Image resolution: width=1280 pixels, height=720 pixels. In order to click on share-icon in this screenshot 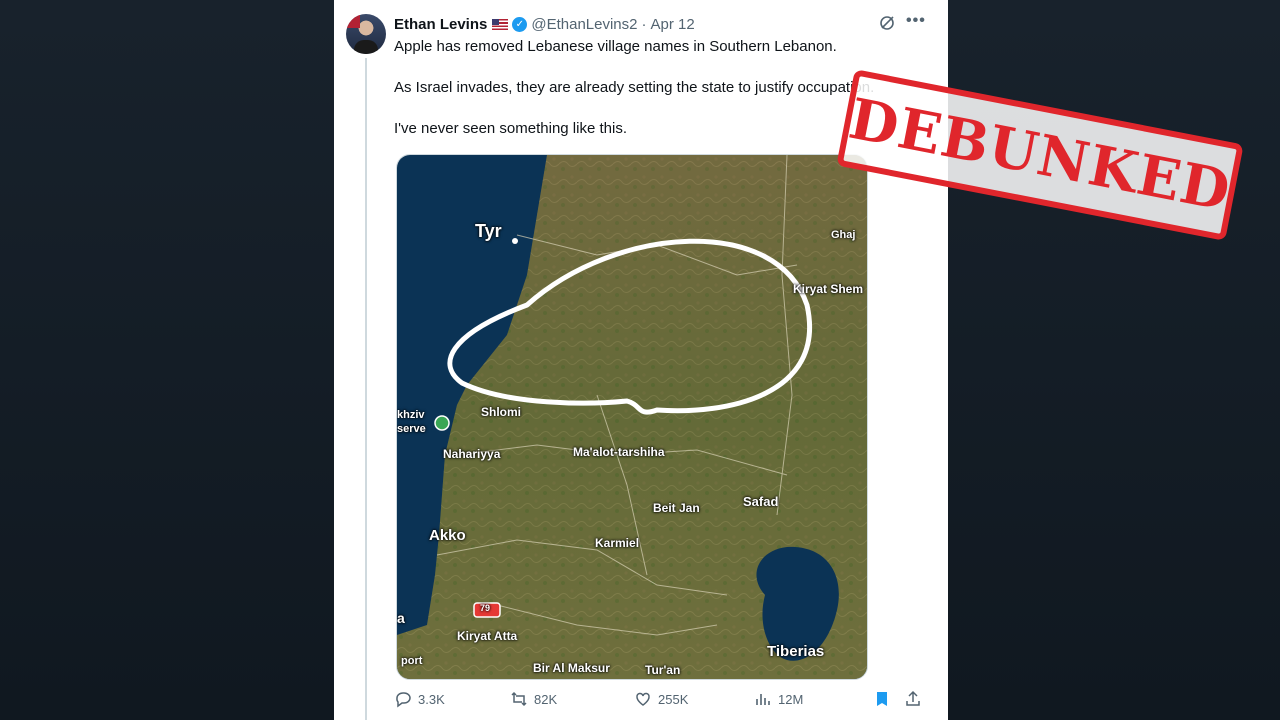, I will do `click(913, 698)`.